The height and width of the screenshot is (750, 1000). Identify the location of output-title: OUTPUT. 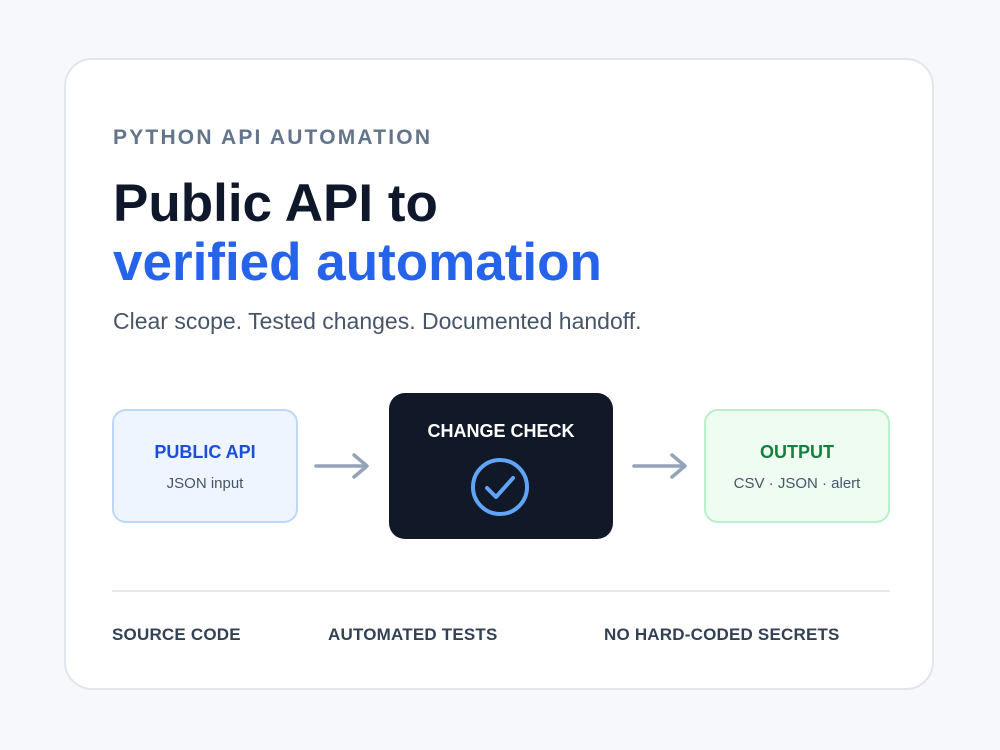
(797, 452).